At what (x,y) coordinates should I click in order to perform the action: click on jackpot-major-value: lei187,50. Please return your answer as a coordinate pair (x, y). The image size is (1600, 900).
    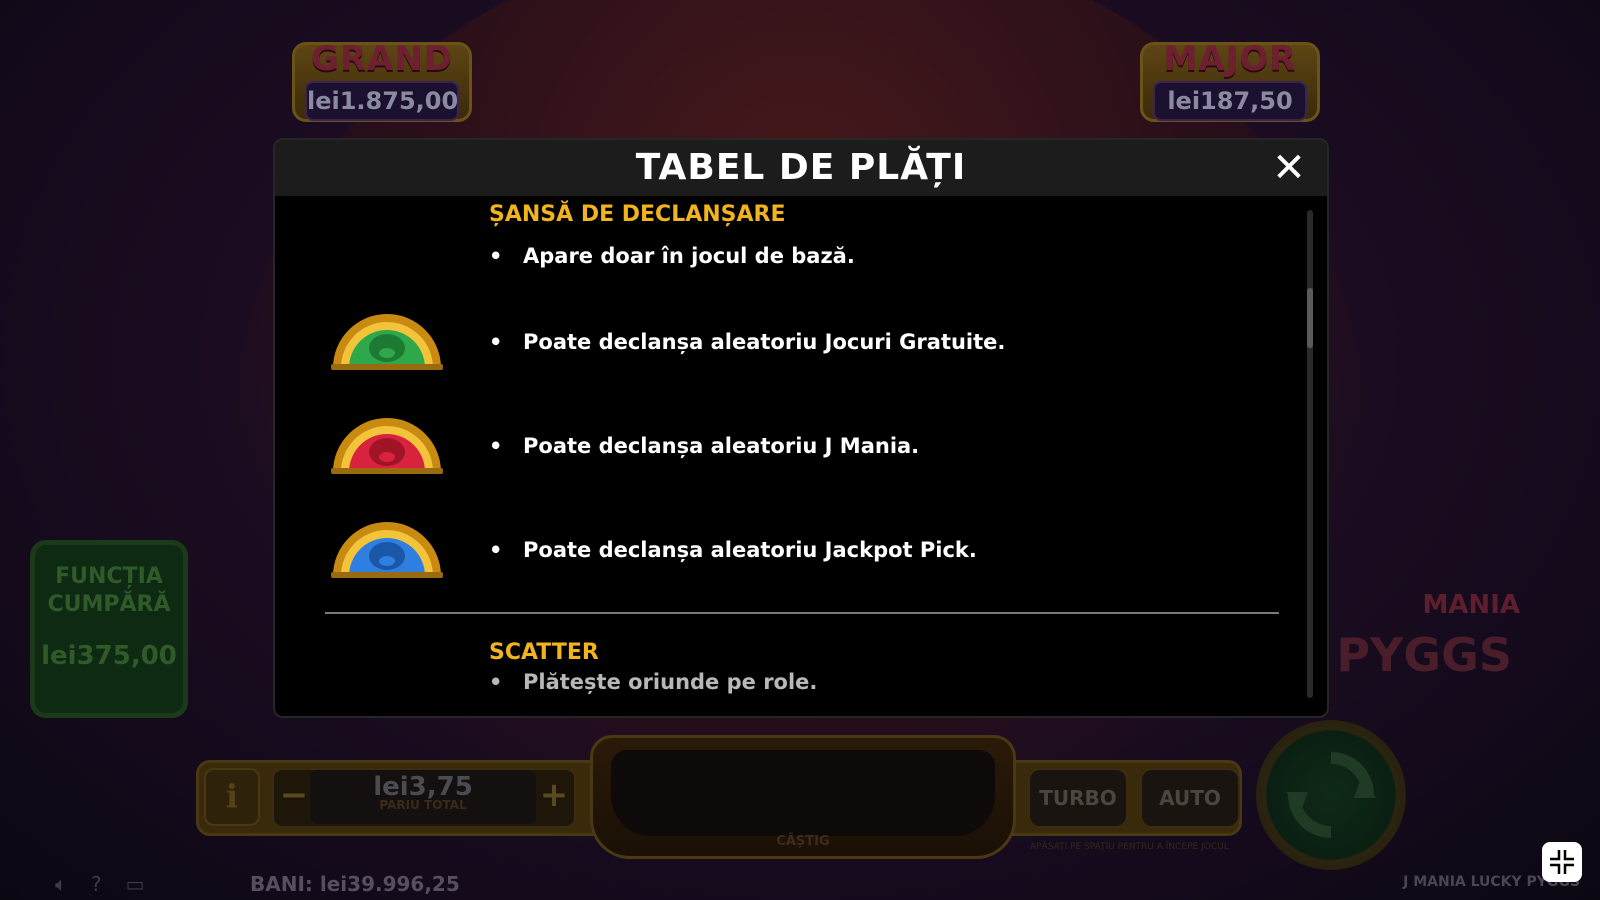
    Looking at the image, I should click on (1230, 101).